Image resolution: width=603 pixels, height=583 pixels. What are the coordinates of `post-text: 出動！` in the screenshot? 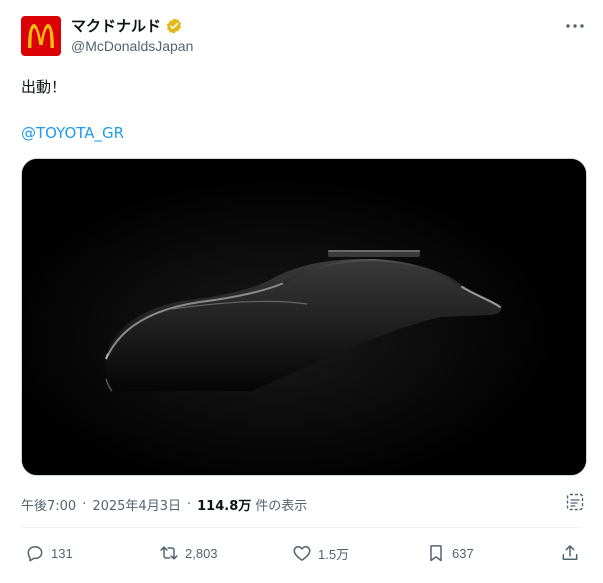 It's located at (44, 87).